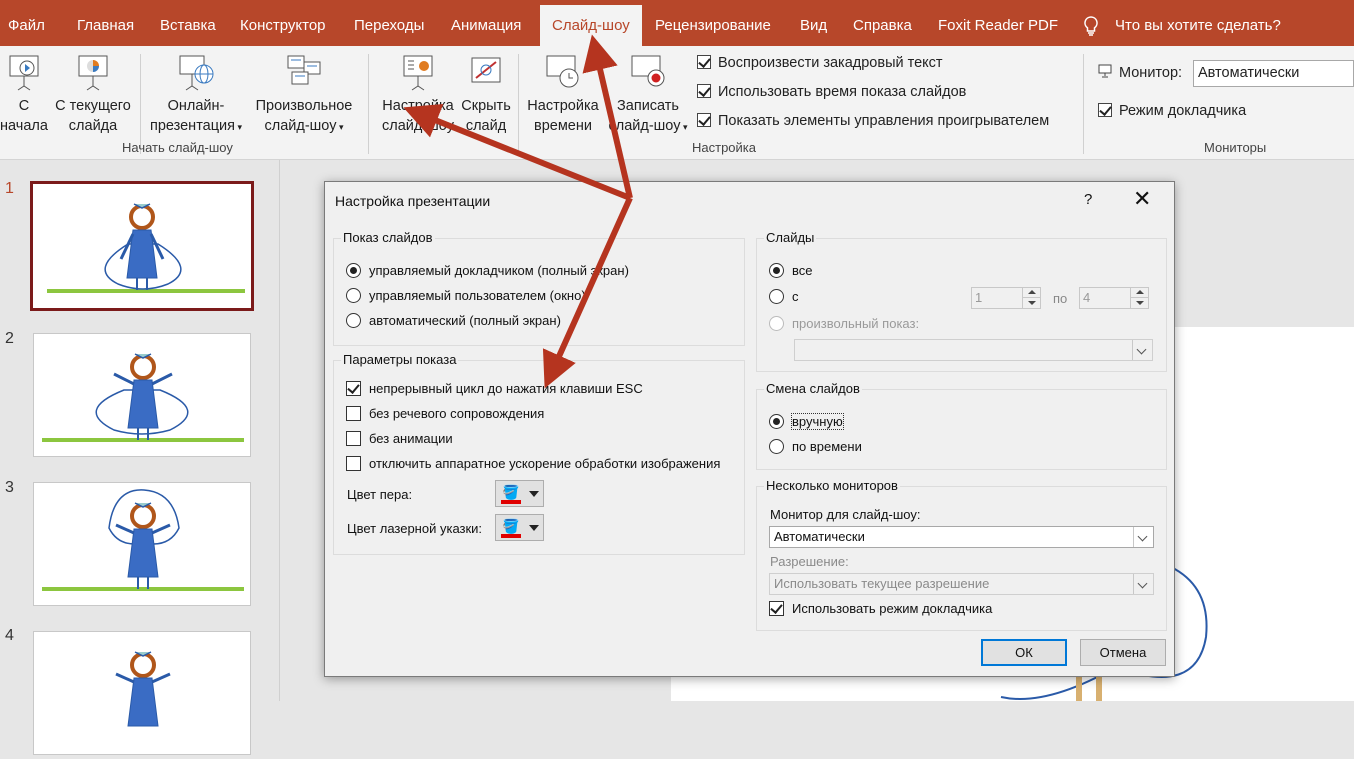  Describe the element at coordinates (961, 537) in the screenshot. I see `slideshow-monitor-select: Автоматически` at that location.